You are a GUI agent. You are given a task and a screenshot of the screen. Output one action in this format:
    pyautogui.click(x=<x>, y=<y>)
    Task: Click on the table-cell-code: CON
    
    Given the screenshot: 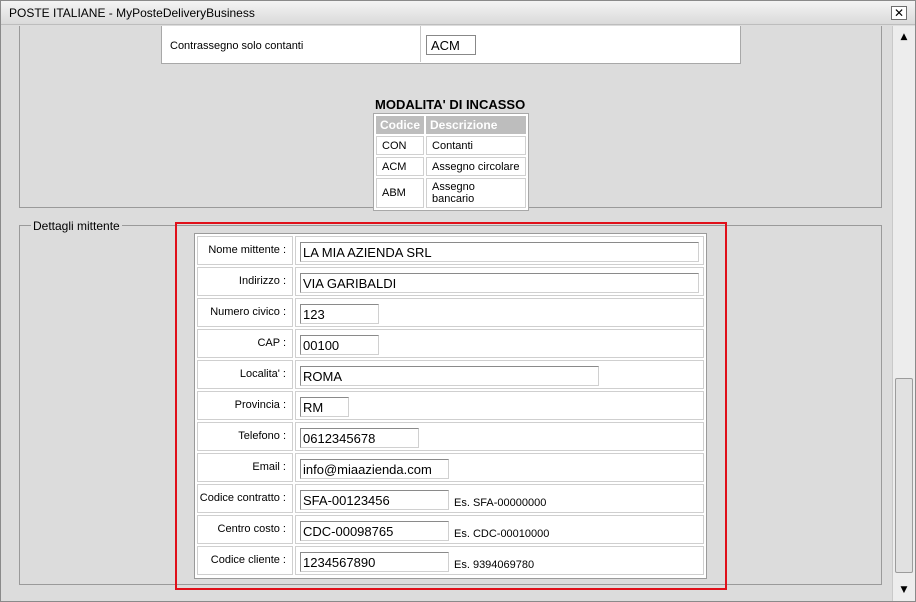 What is the action you would take?
    pyautogui.click(x=400, y=145)
    